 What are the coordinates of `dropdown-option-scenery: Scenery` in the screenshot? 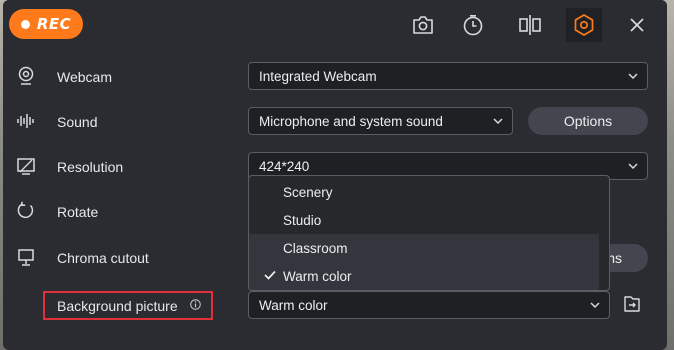 It's located at (424, 192).